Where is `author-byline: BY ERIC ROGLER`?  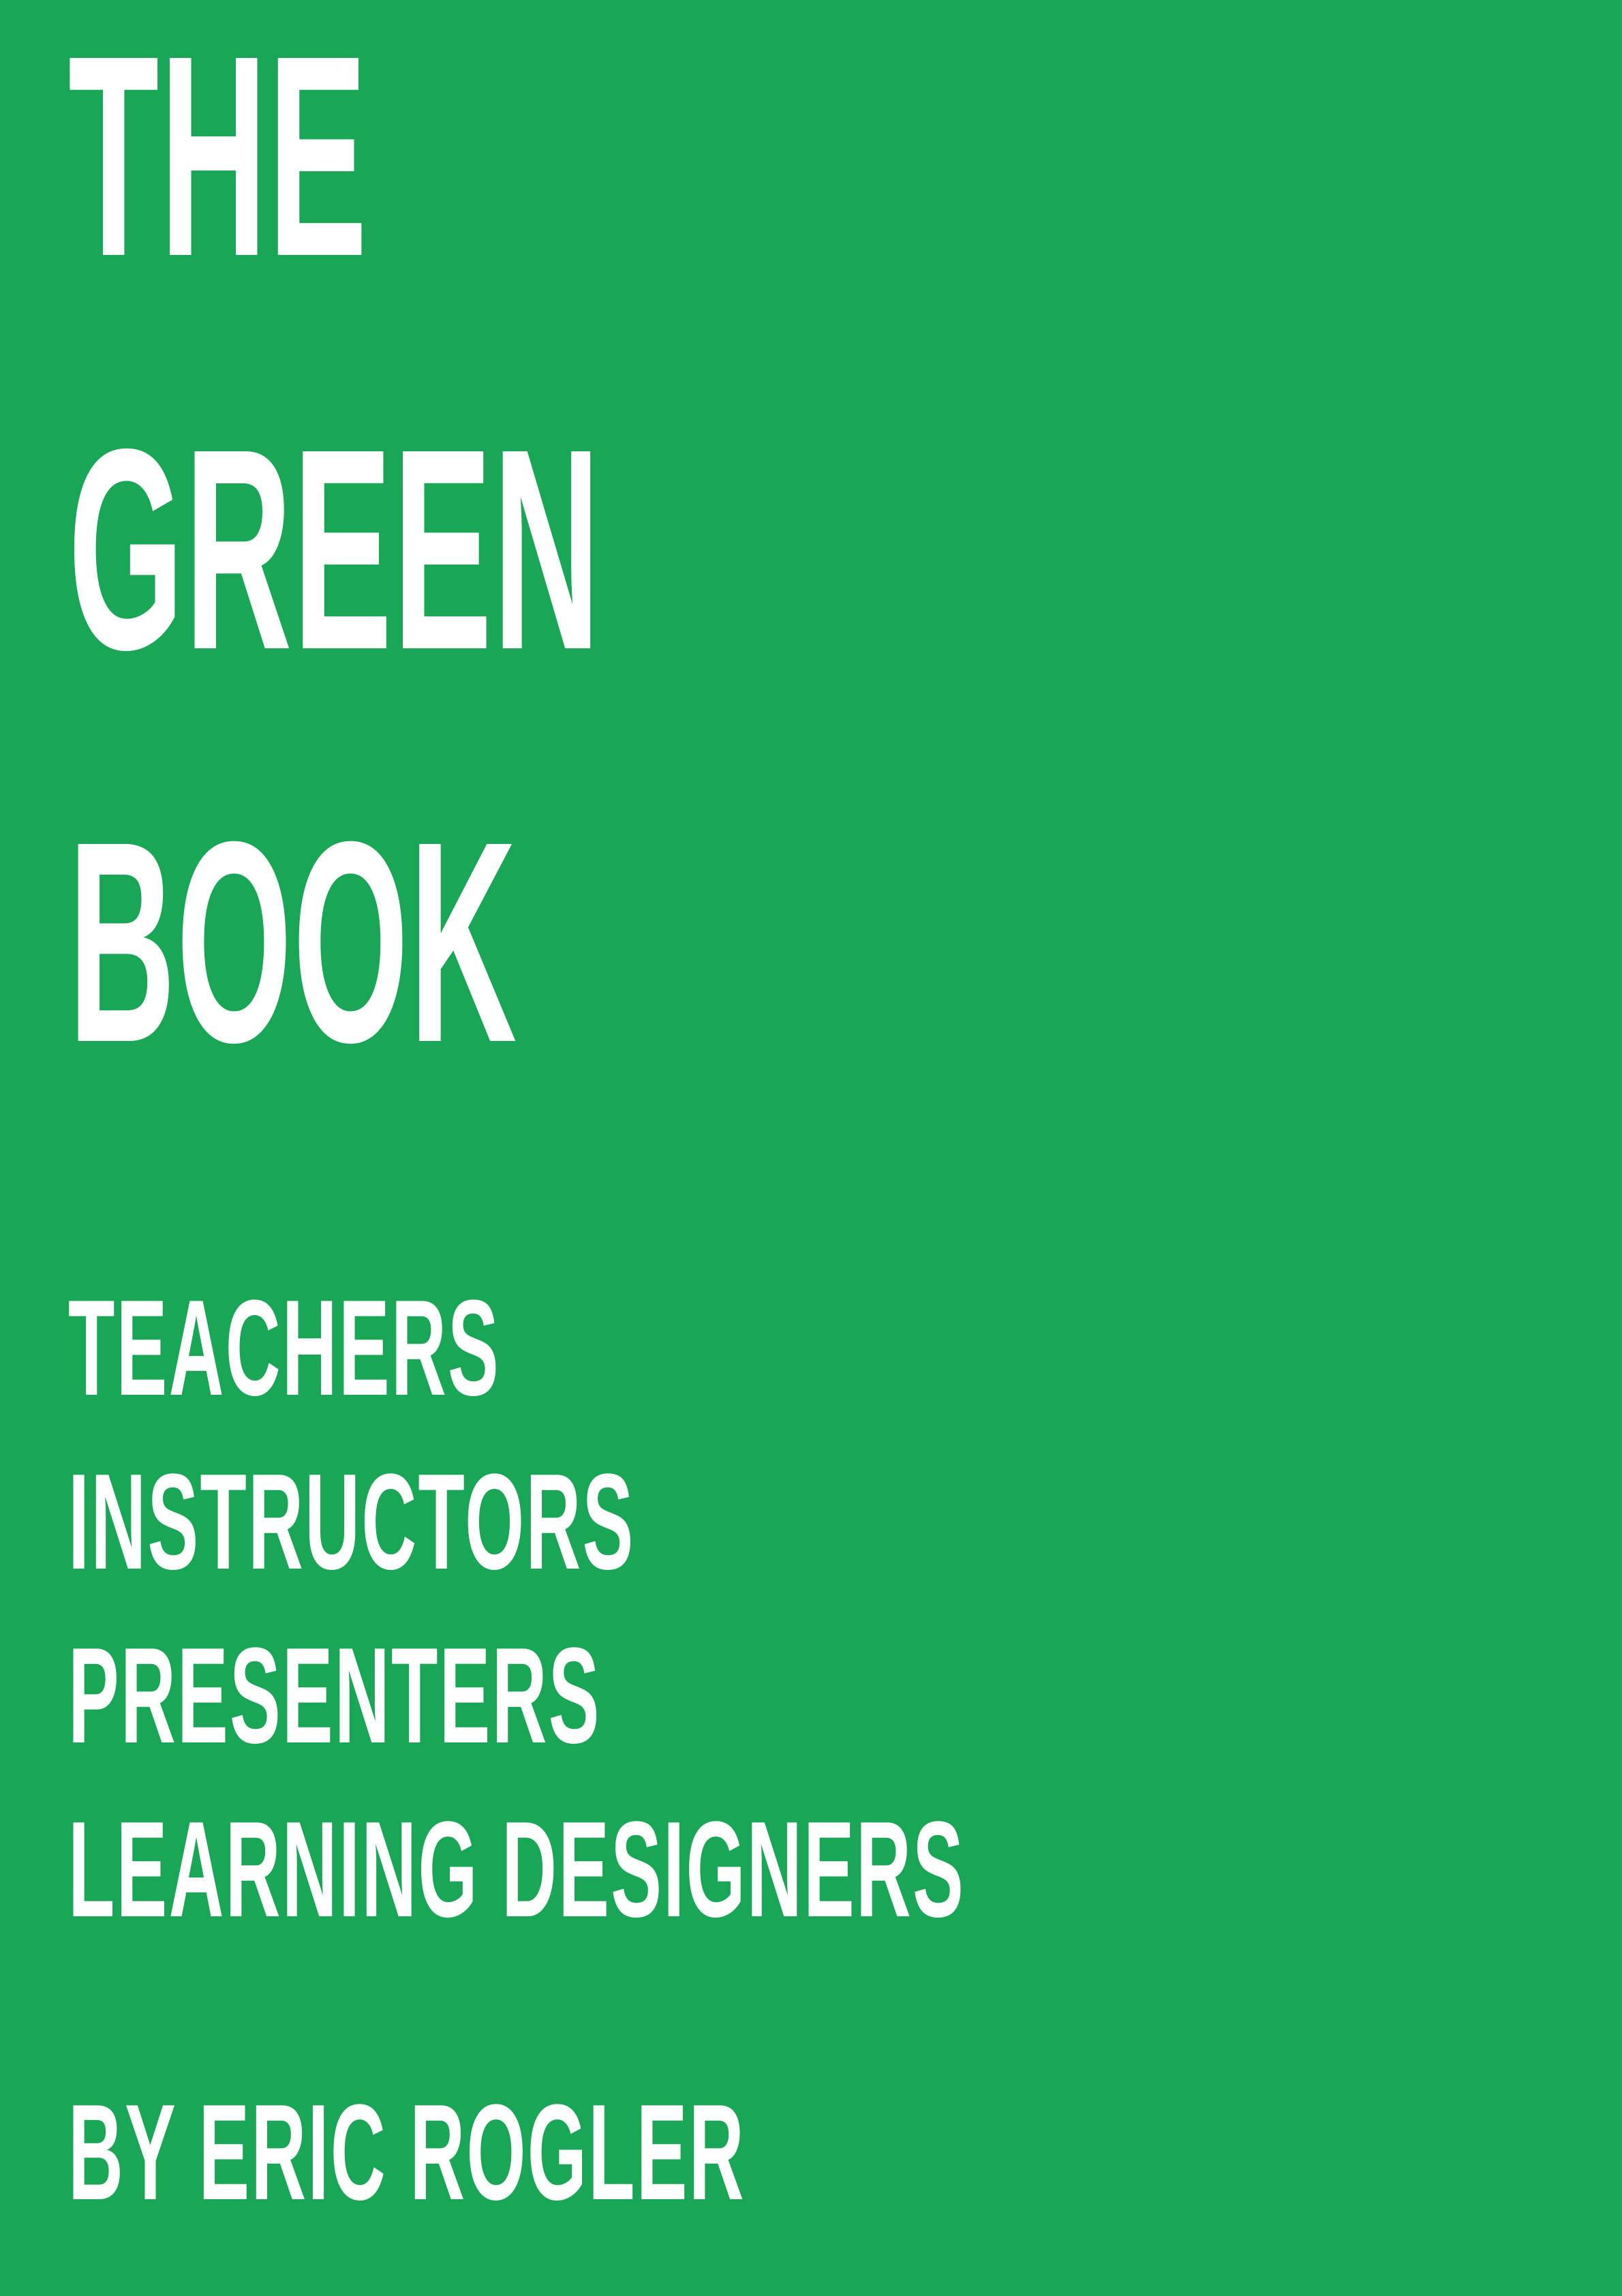 author-byline: BY ERIC ROGLER is located at coordinates (407, 2152).